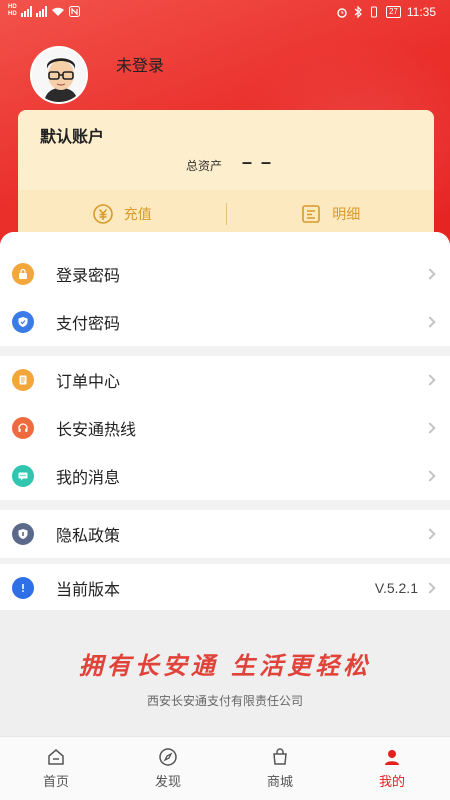  What do you see at coordinates (88, 324) in the screenshot?
I see `menu-item-label: 支付密码` at bounding box center [88, 324].